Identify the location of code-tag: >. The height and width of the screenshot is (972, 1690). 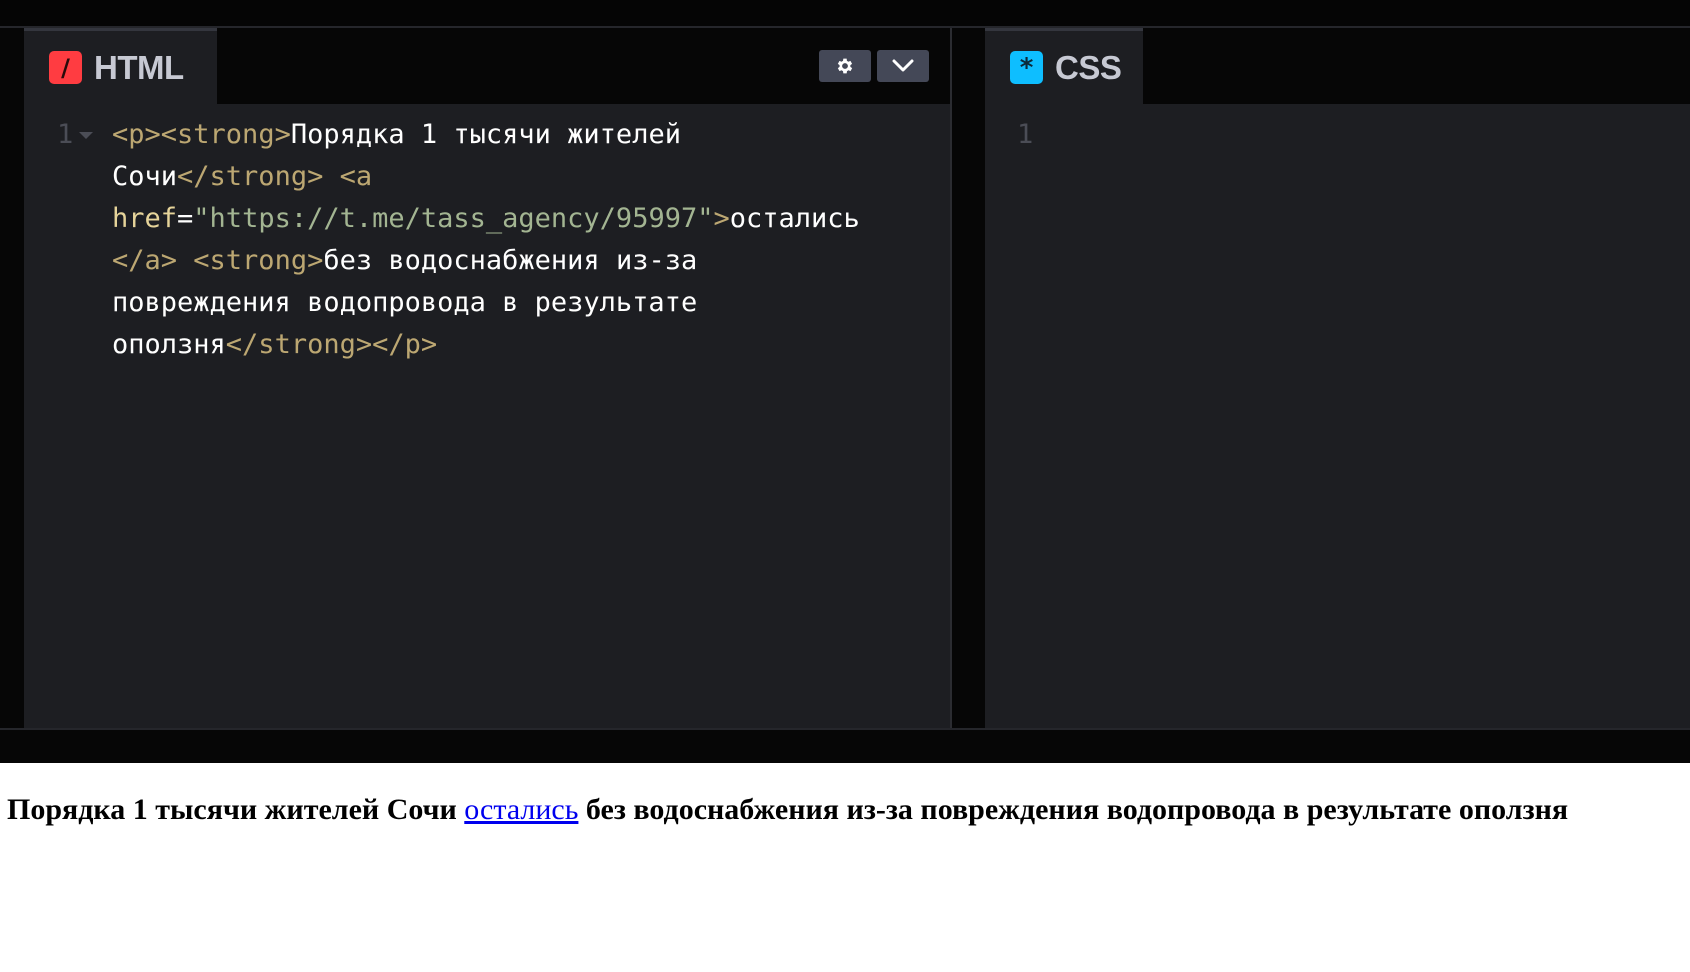
(721, 218).